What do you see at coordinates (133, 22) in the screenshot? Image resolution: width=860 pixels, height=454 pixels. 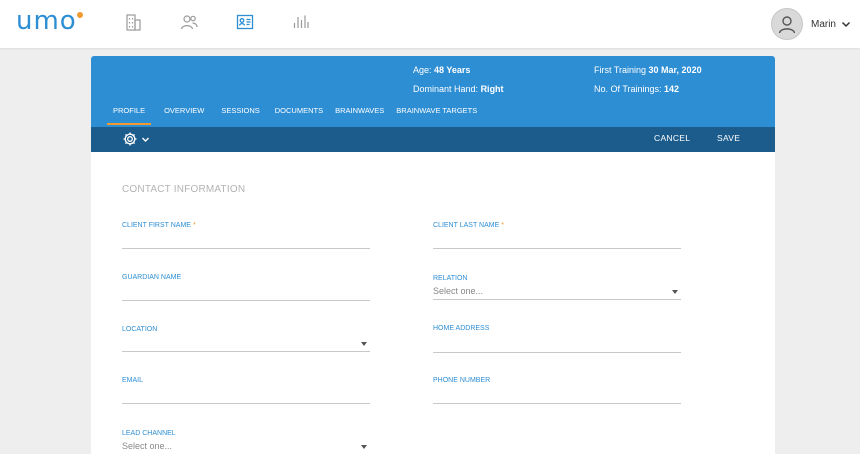 I see `building-icon` at bounding box center [133, 22].